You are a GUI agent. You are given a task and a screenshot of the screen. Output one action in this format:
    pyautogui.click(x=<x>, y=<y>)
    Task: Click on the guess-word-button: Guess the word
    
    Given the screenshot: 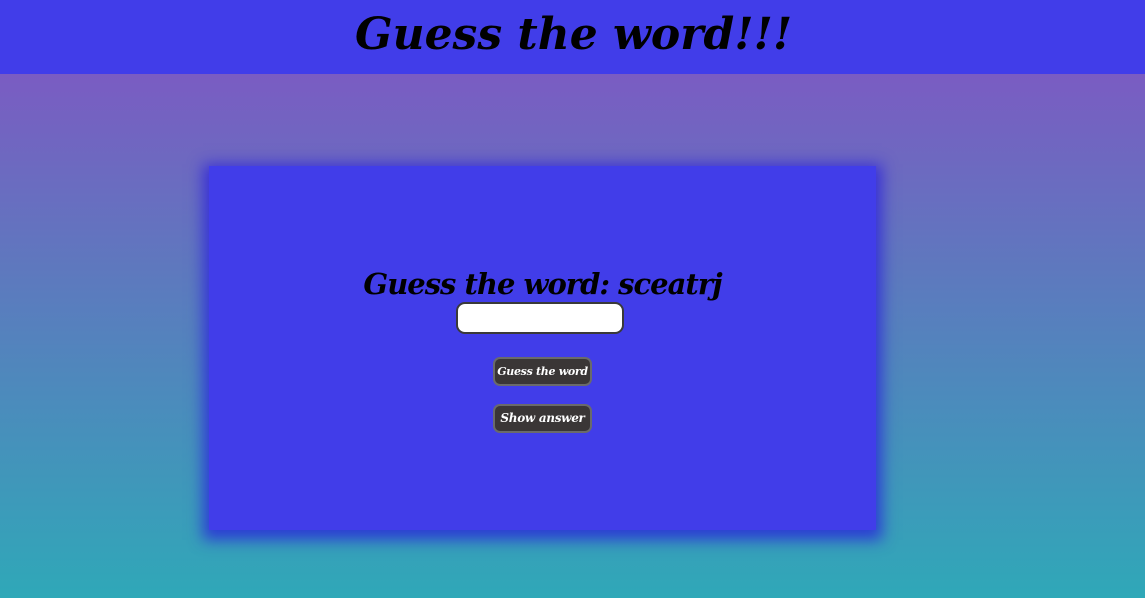 What is the action you would take?
    pyautogui.click(x=542, y=371)
    